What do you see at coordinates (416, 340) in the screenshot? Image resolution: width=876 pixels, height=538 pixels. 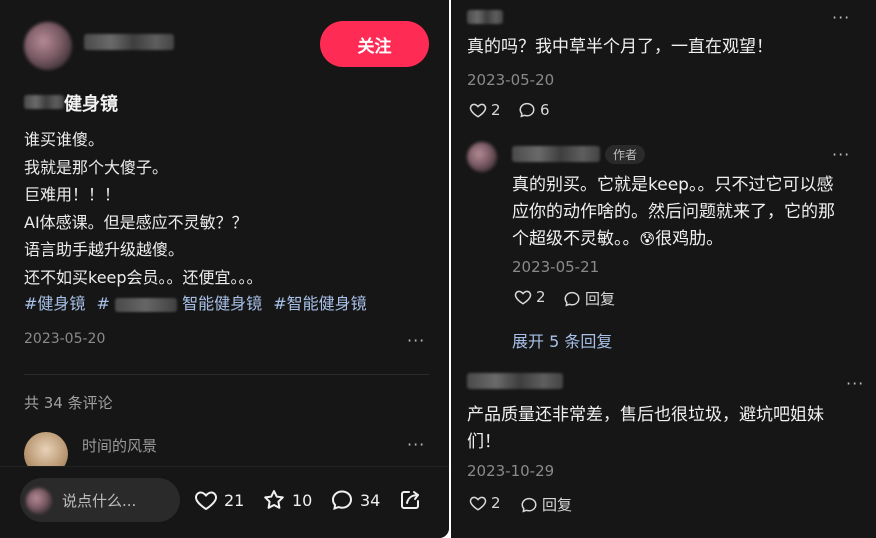 I see `post-more-button: ···` at bounding box center [416, 340].